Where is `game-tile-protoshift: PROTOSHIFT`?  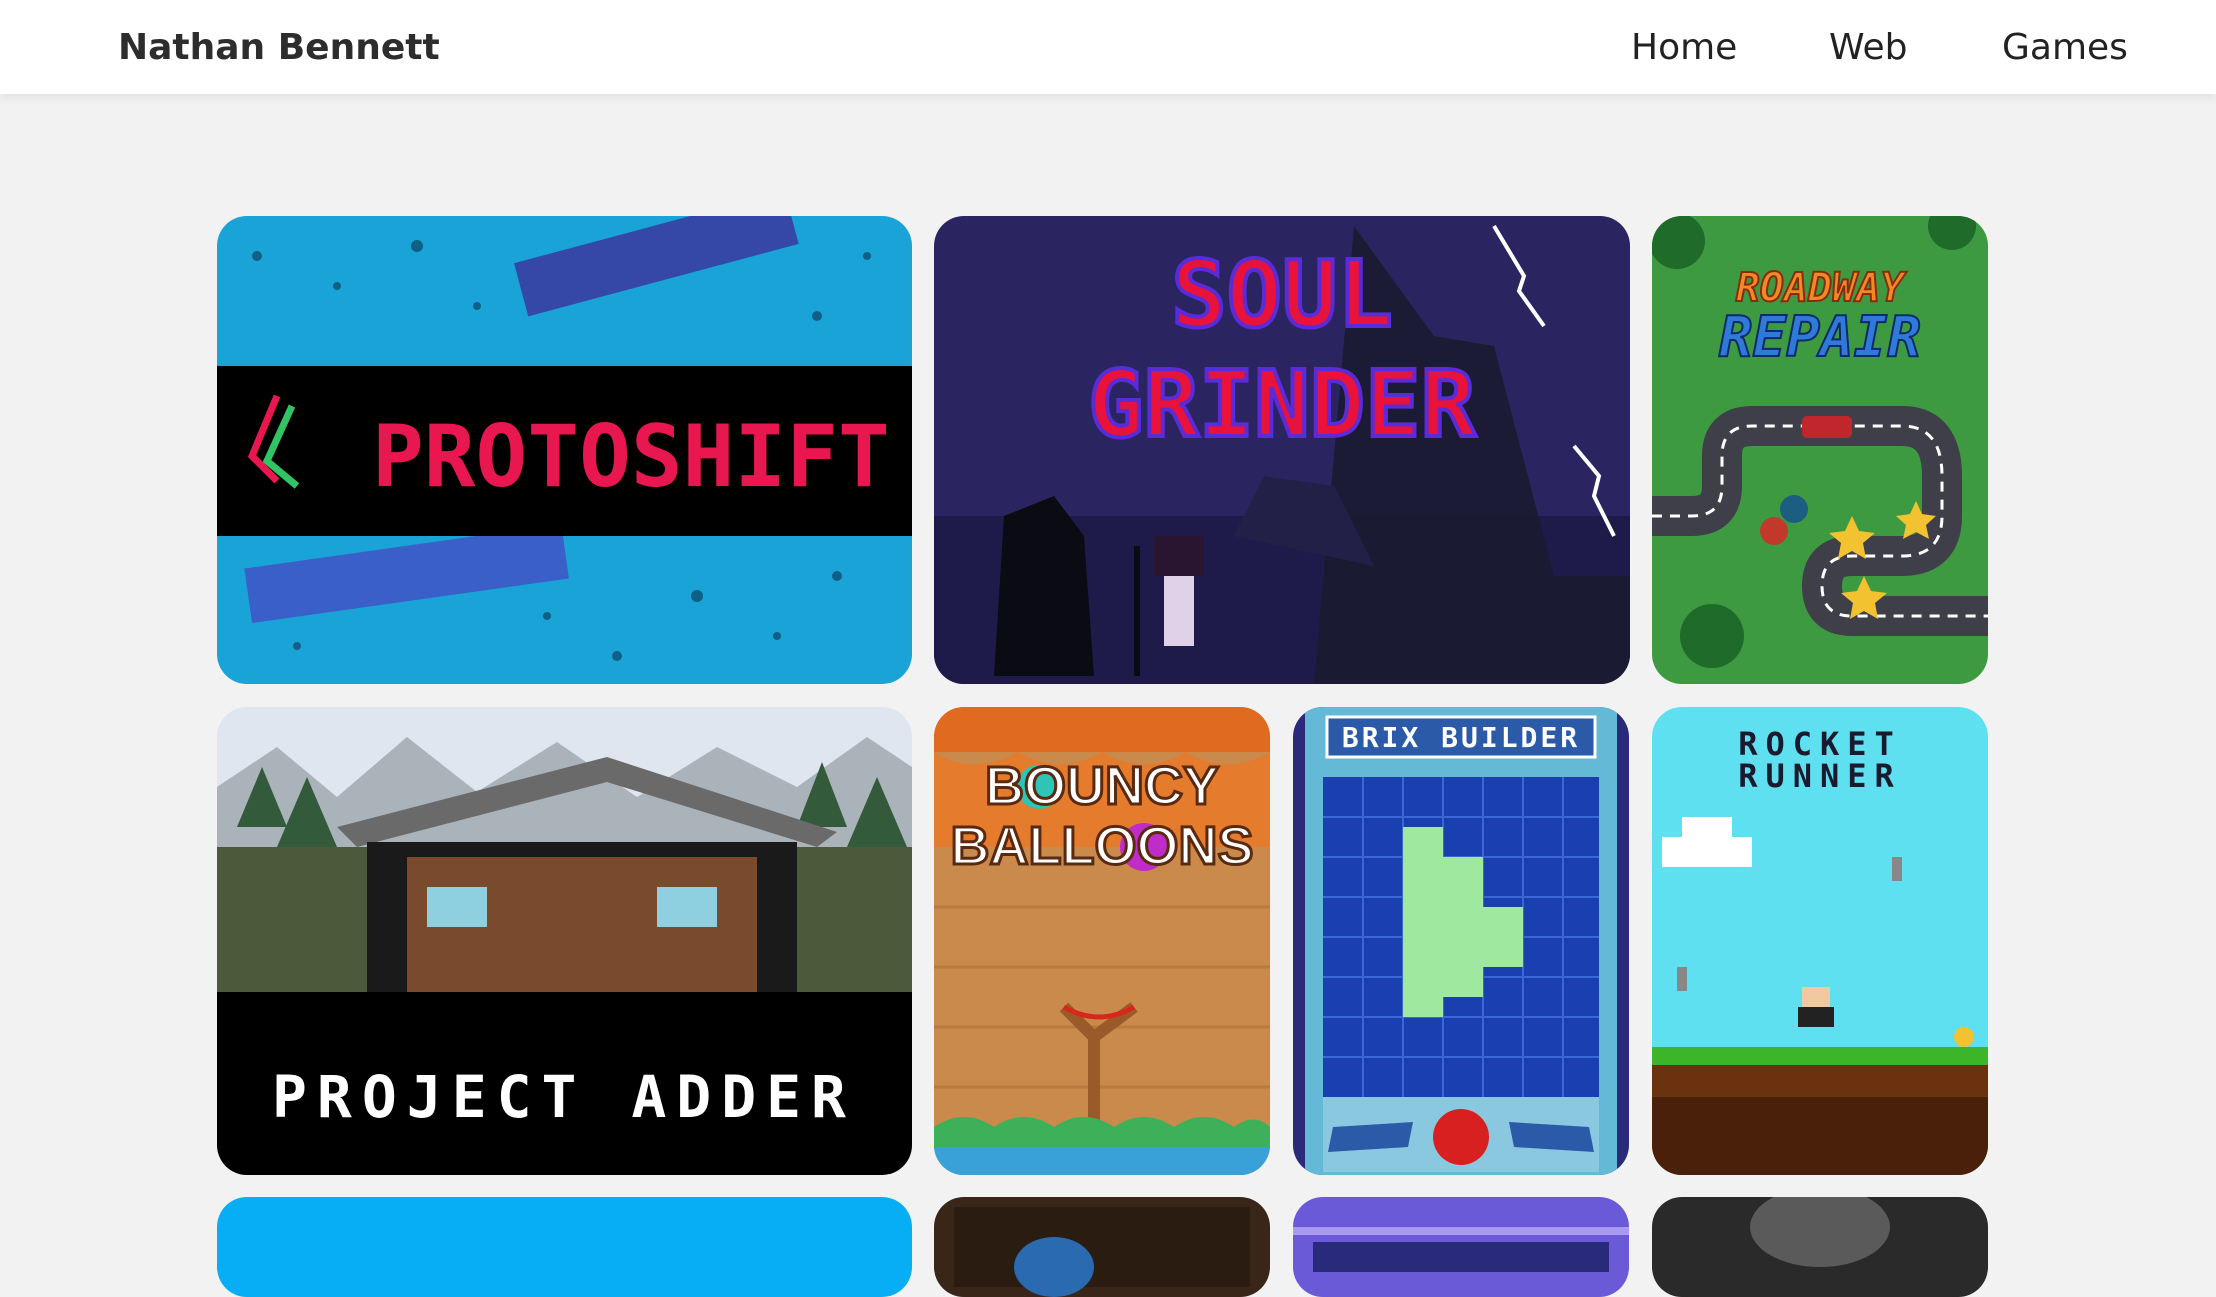
game-tile-protoshift: PROTOSHIFT is located at coordinates (564, 450).